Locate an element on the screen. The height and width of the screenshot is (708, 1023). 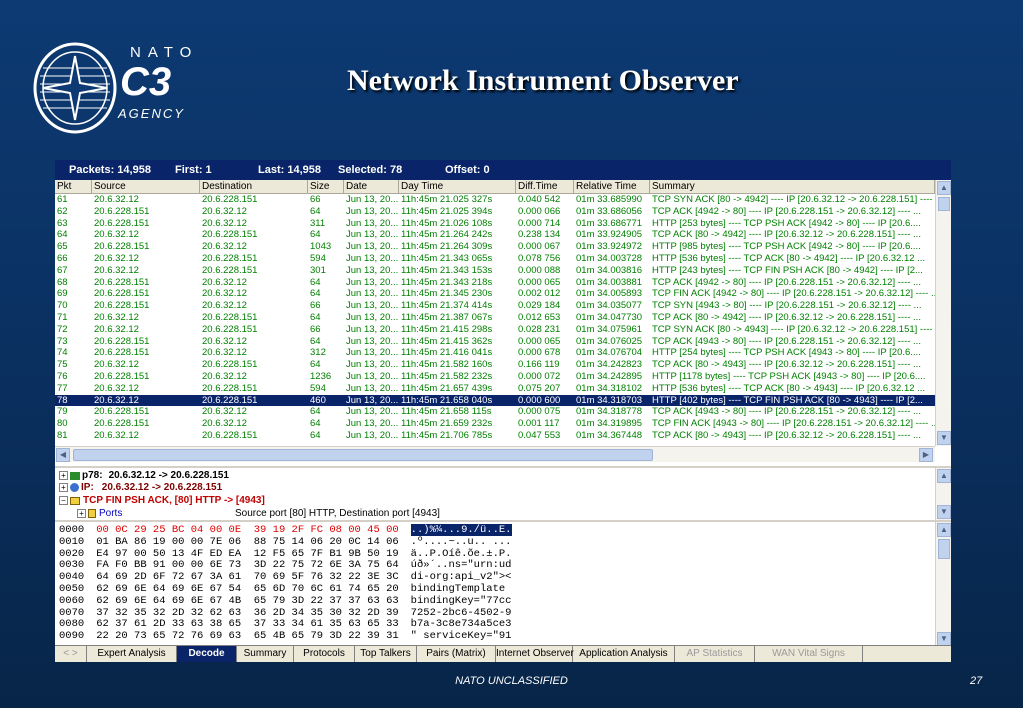
first-packet: First: 1 is located at coordinates (193, 170).